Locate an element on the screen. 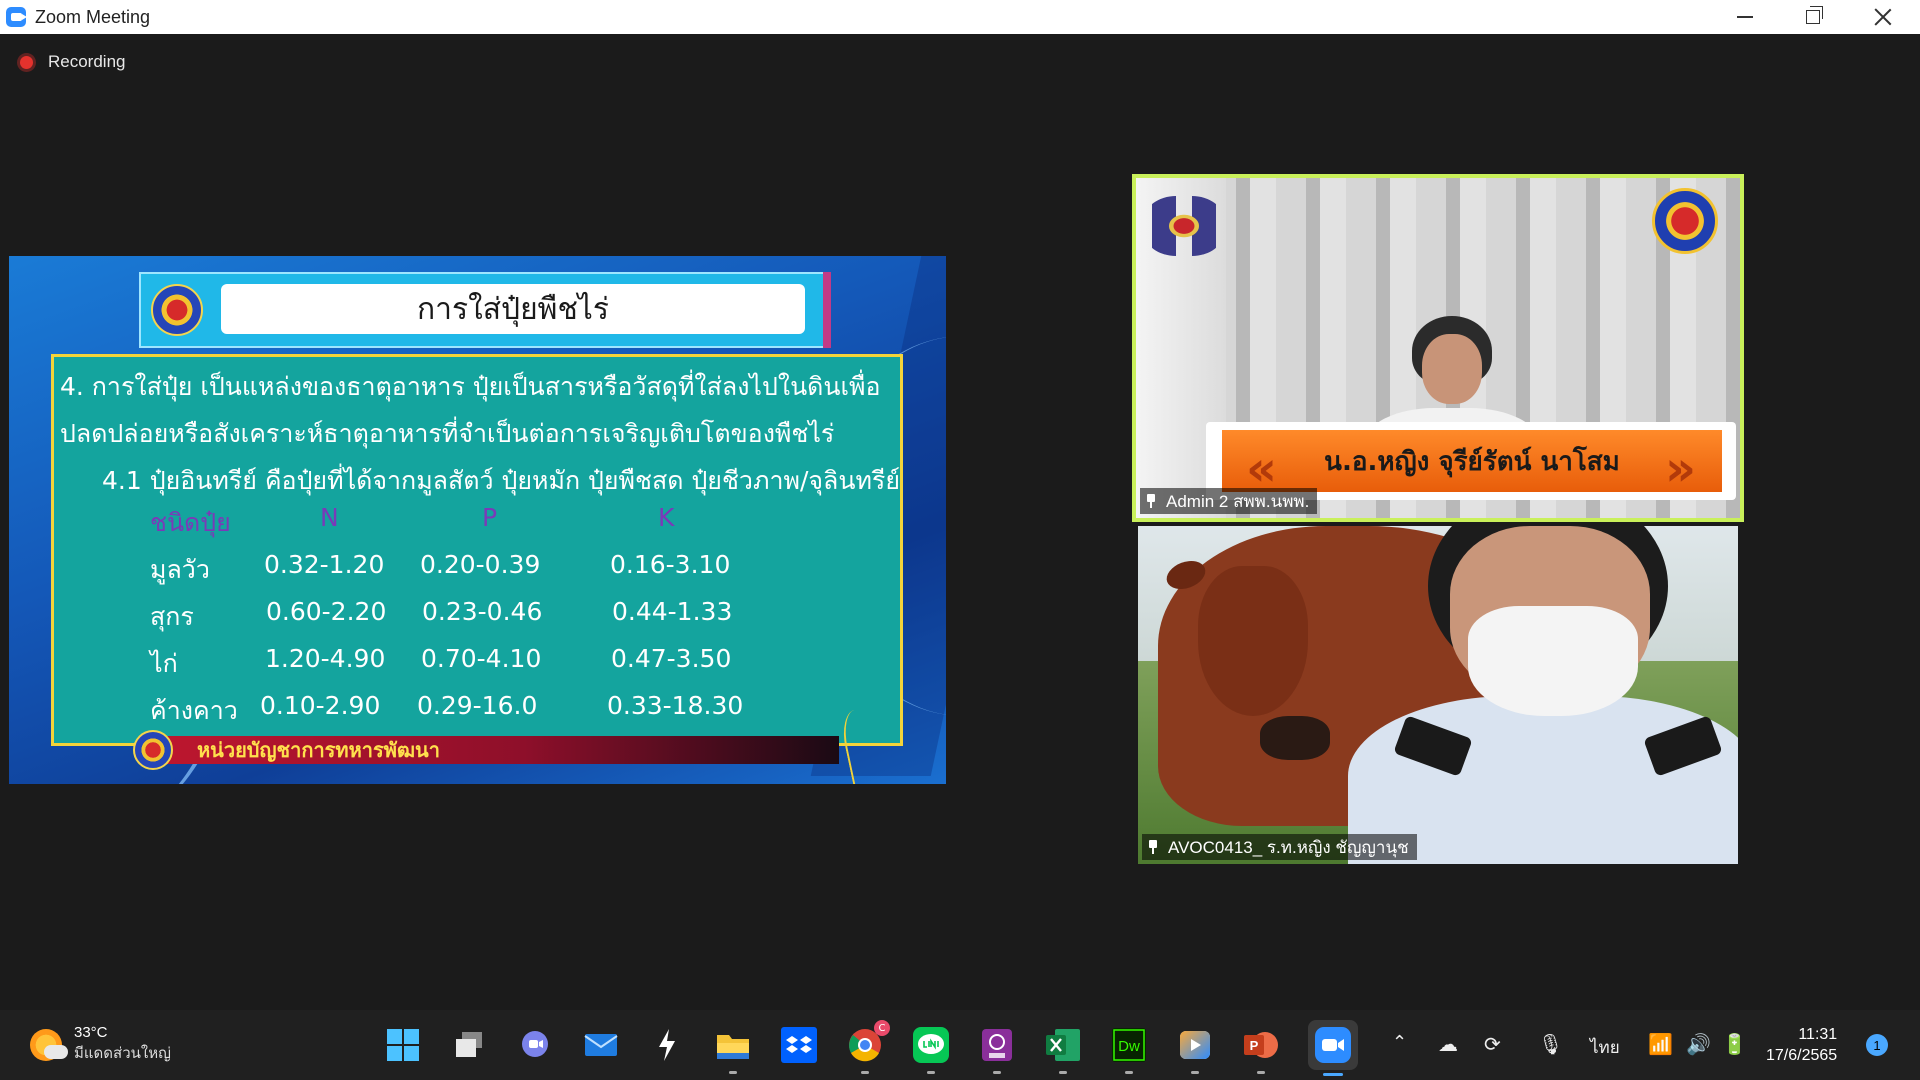  participant-video-tile: AVOC0413_ ร.ท.หญิง ชัญญานุช is located at coordinates (1438, 695).